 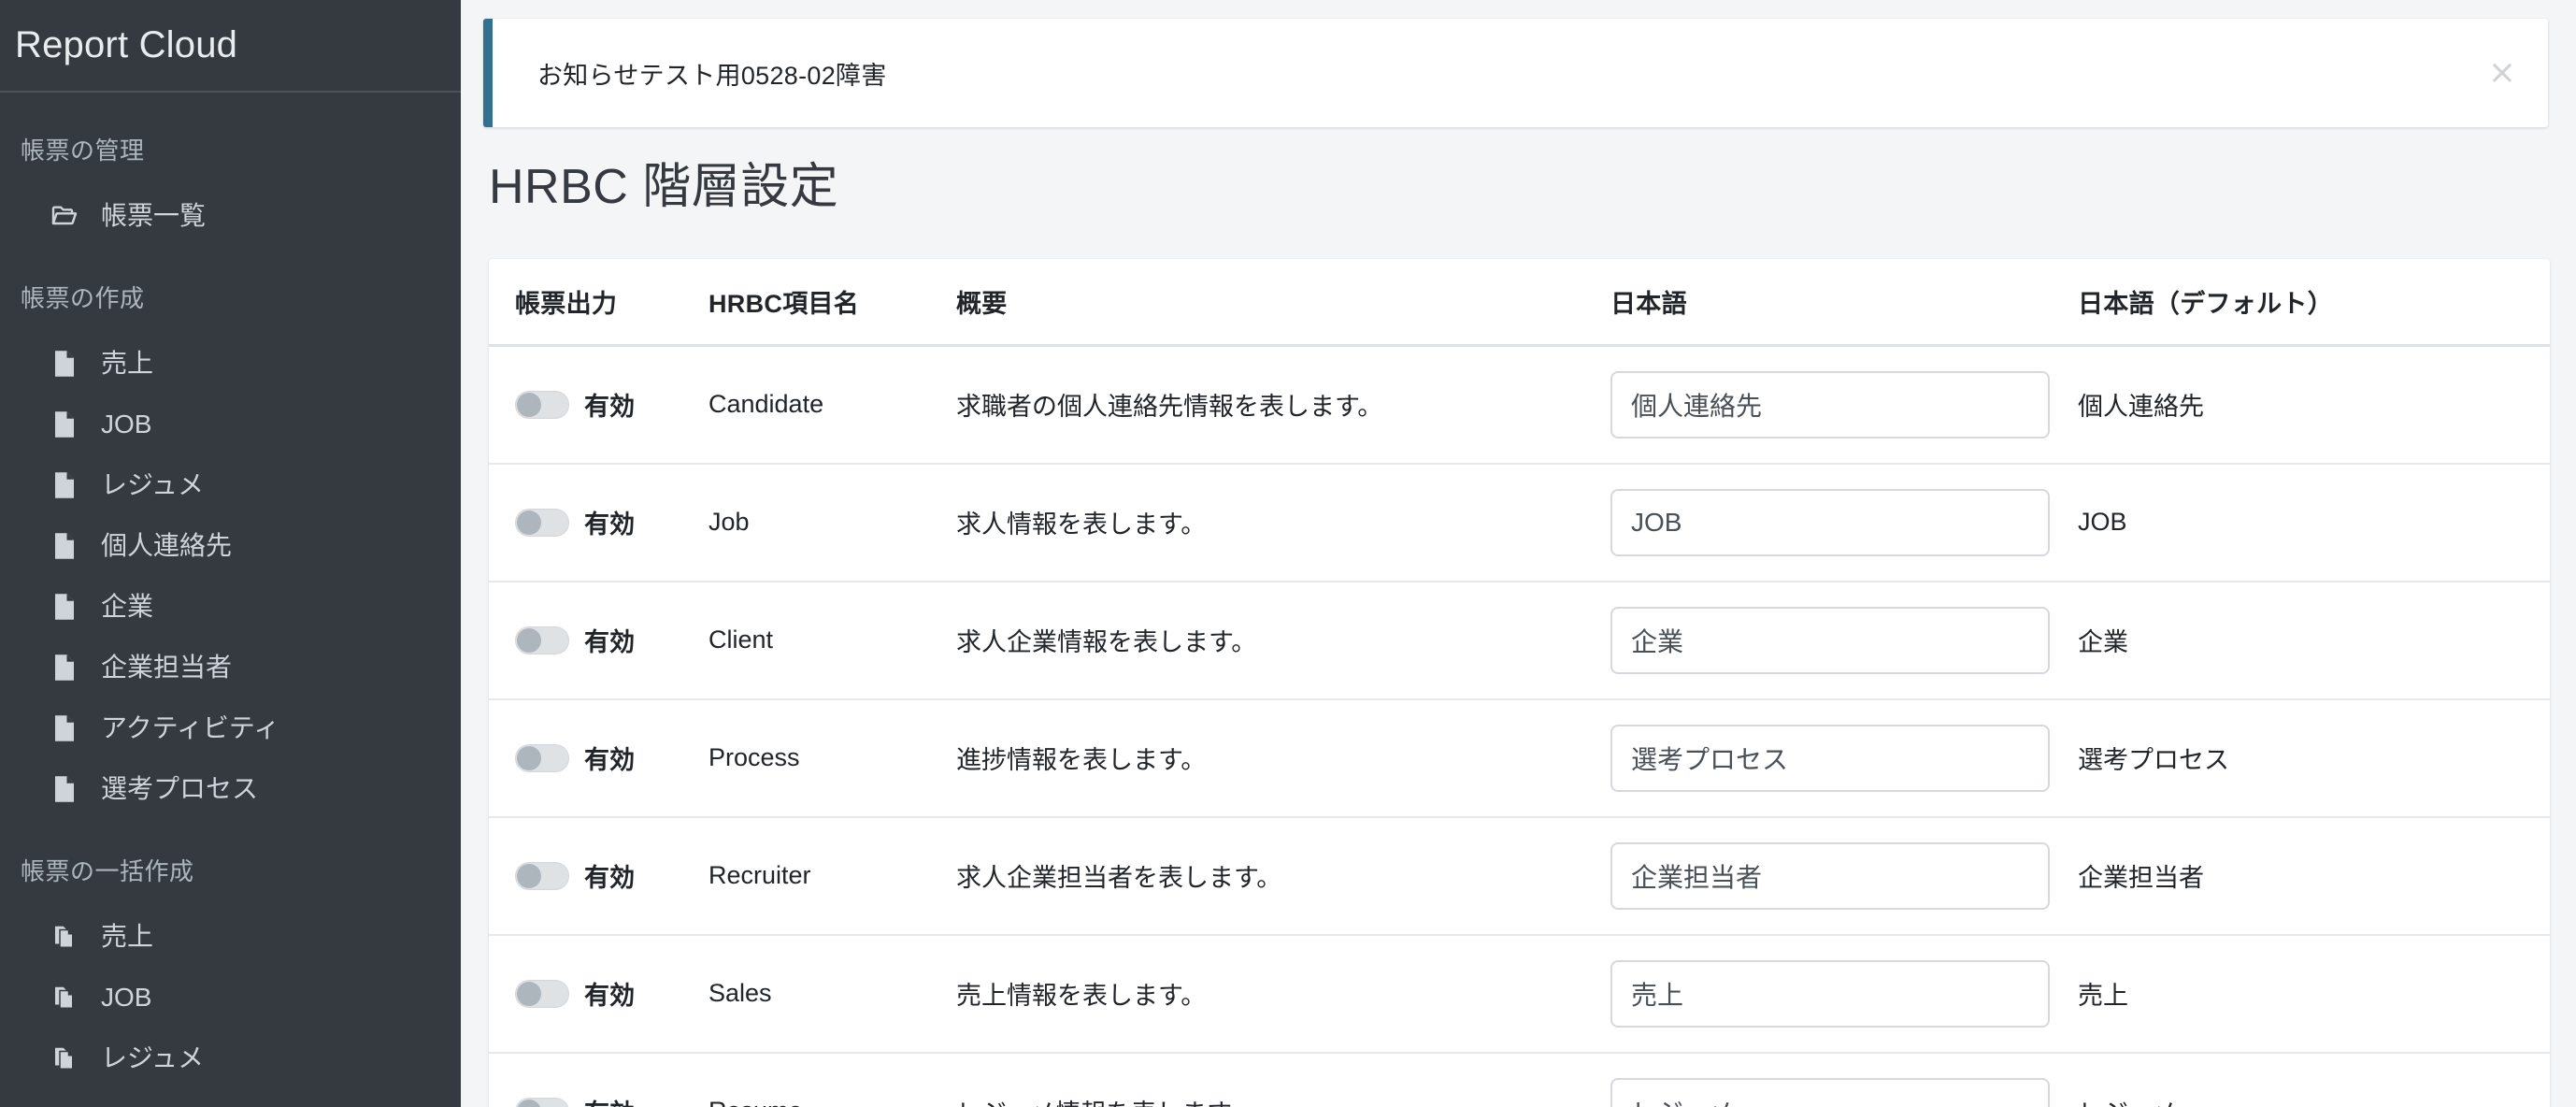 What do you see at coordinates (2314, 640) in the screenshot?
I see `cell-japanese-default: 企業` at bounding box center [2314, 640].